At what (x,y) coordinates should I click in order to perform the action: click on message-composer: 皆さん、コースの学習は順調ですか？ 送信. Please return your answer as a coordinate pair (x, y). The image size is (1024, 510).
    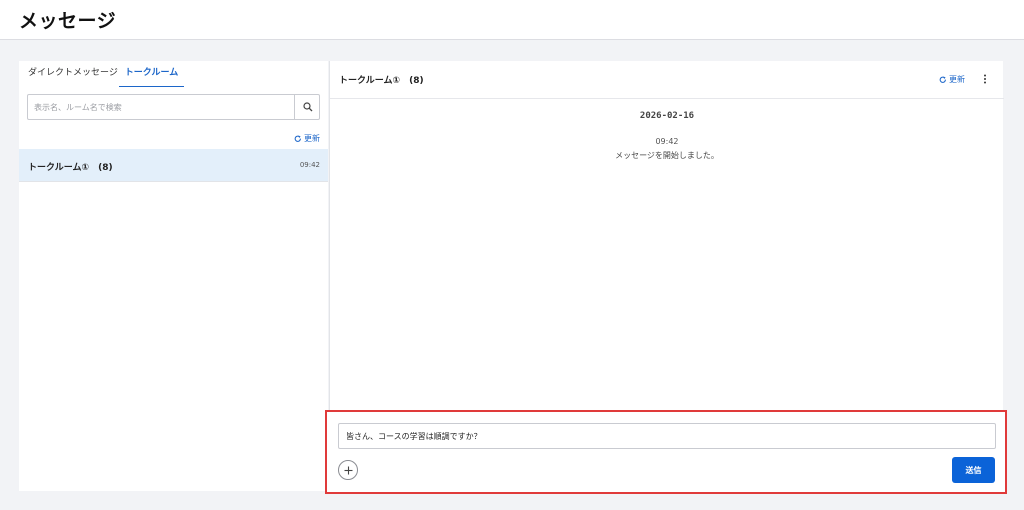
    Looking at the image, I should click on (666, 452).